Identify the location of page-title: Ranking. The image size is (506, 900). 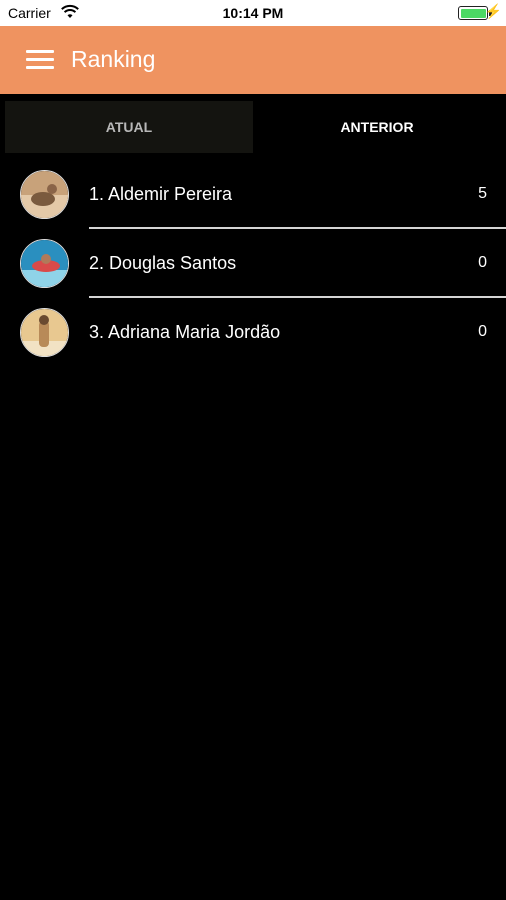
(113, 59).